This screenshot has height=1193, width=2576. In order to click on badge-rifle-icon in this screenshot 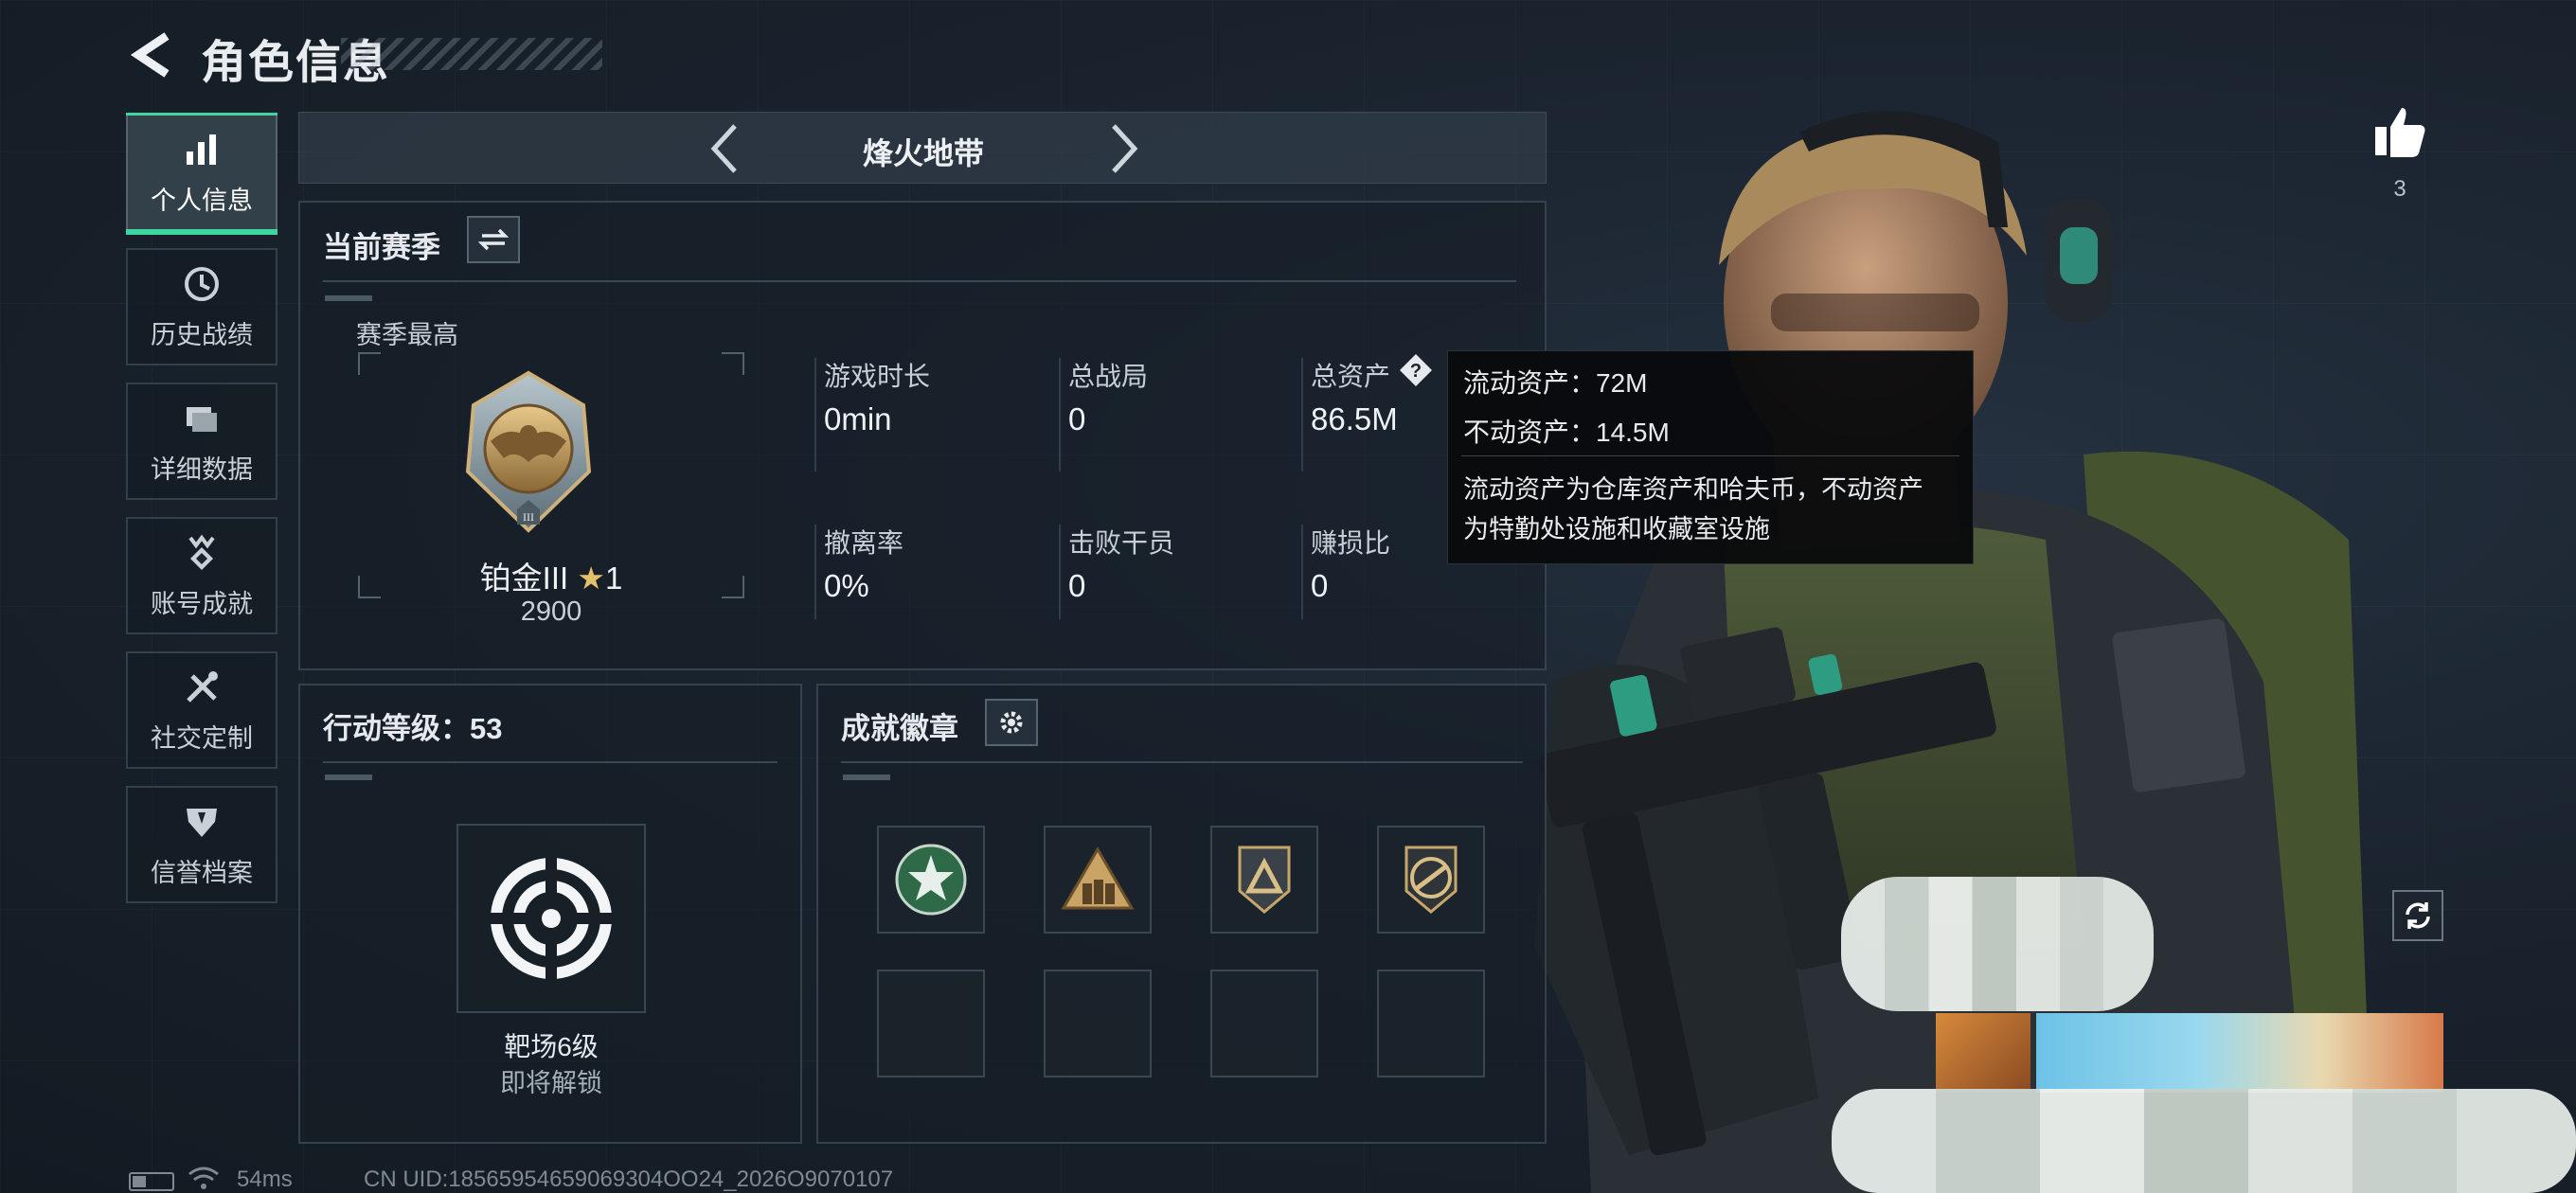, I will do `click(1431, 880)`.